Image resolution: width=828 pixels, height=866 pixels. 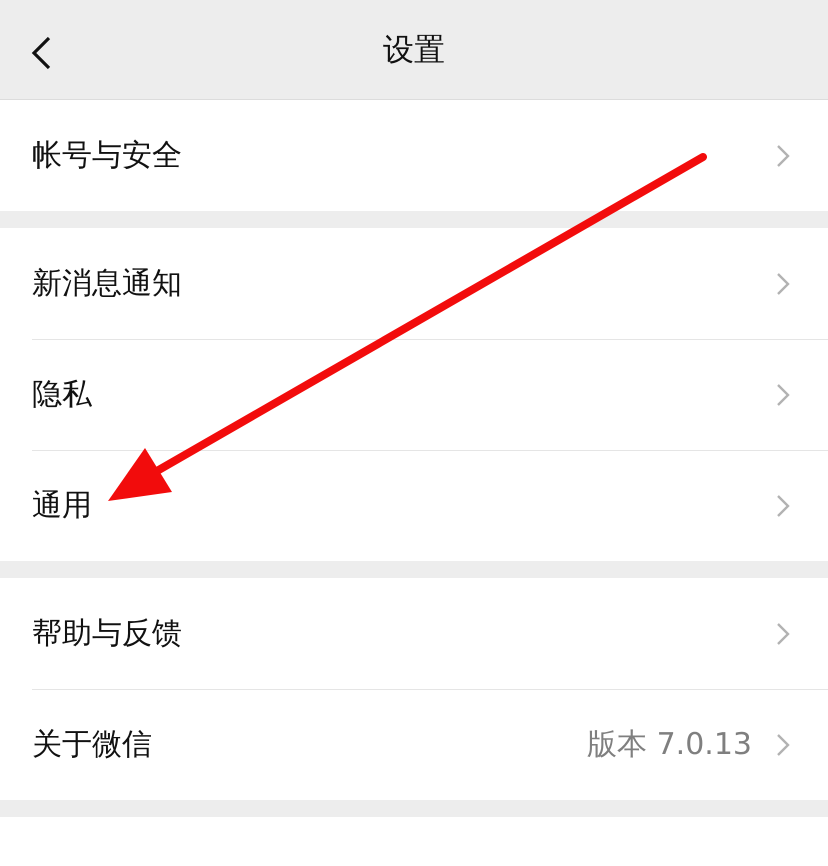 What do you see at coordinates (41, 53) in the screenshot?
I see `back-icon` at bounding box center [41, 53].